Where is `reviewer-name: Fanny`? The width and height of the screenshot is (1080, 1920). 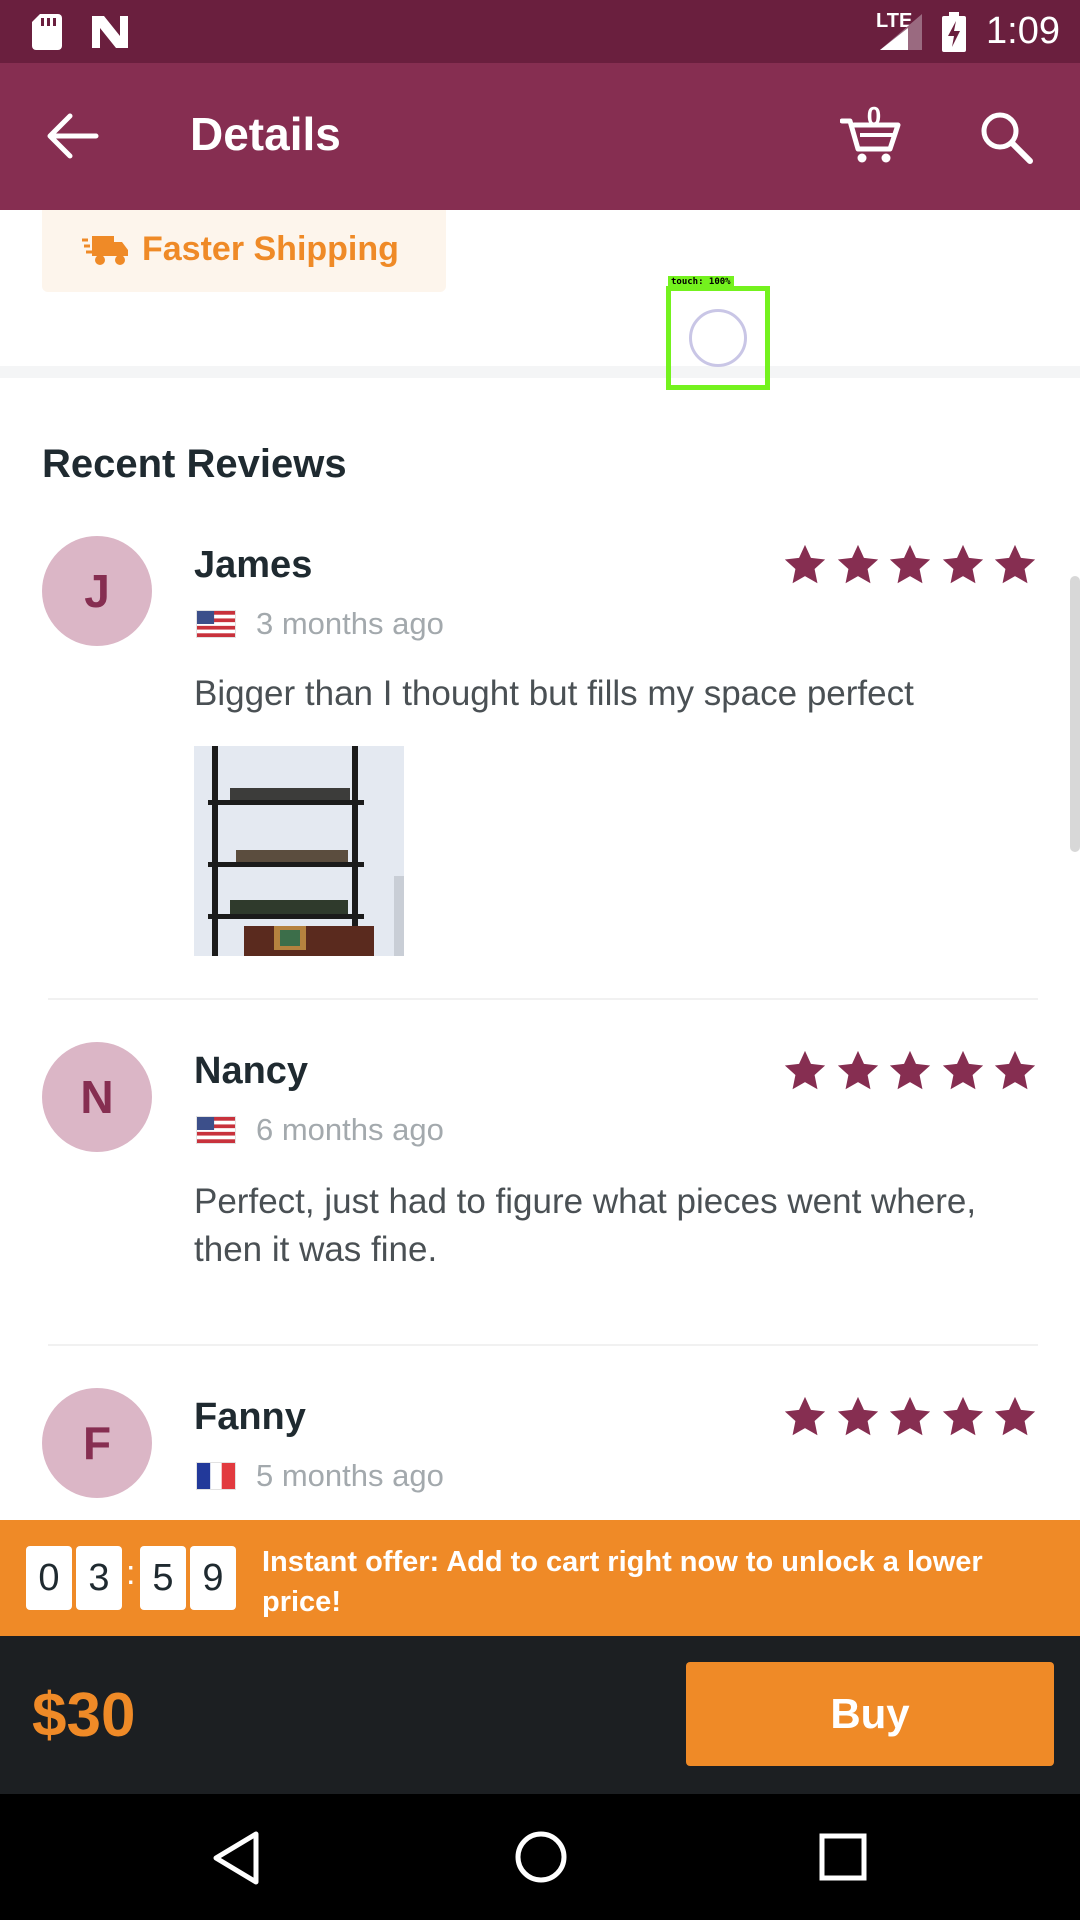 reviewer-name: Fanny is located at coordinates (250, 1417).